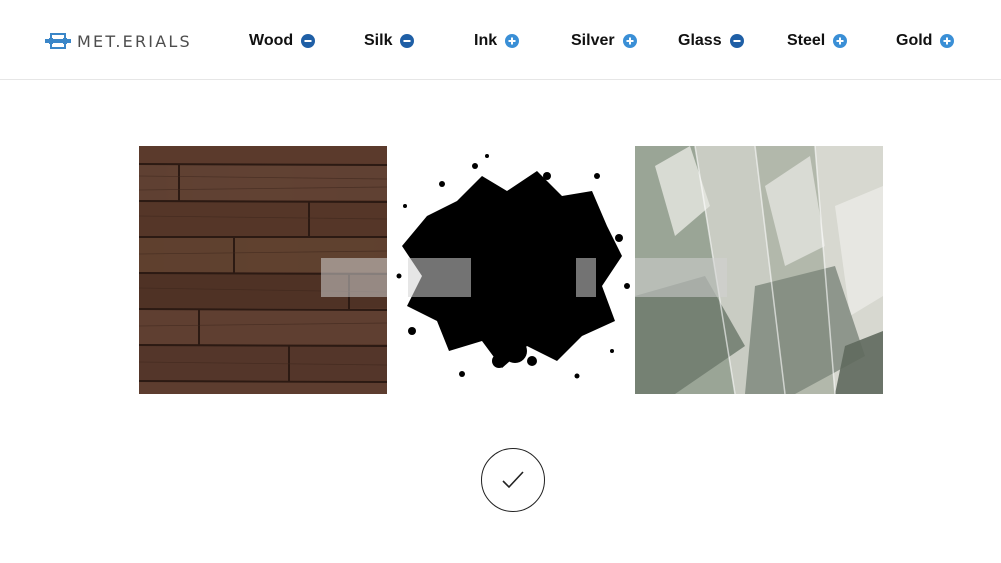  I want to click on nav-label: Silver, so click(593, 40).